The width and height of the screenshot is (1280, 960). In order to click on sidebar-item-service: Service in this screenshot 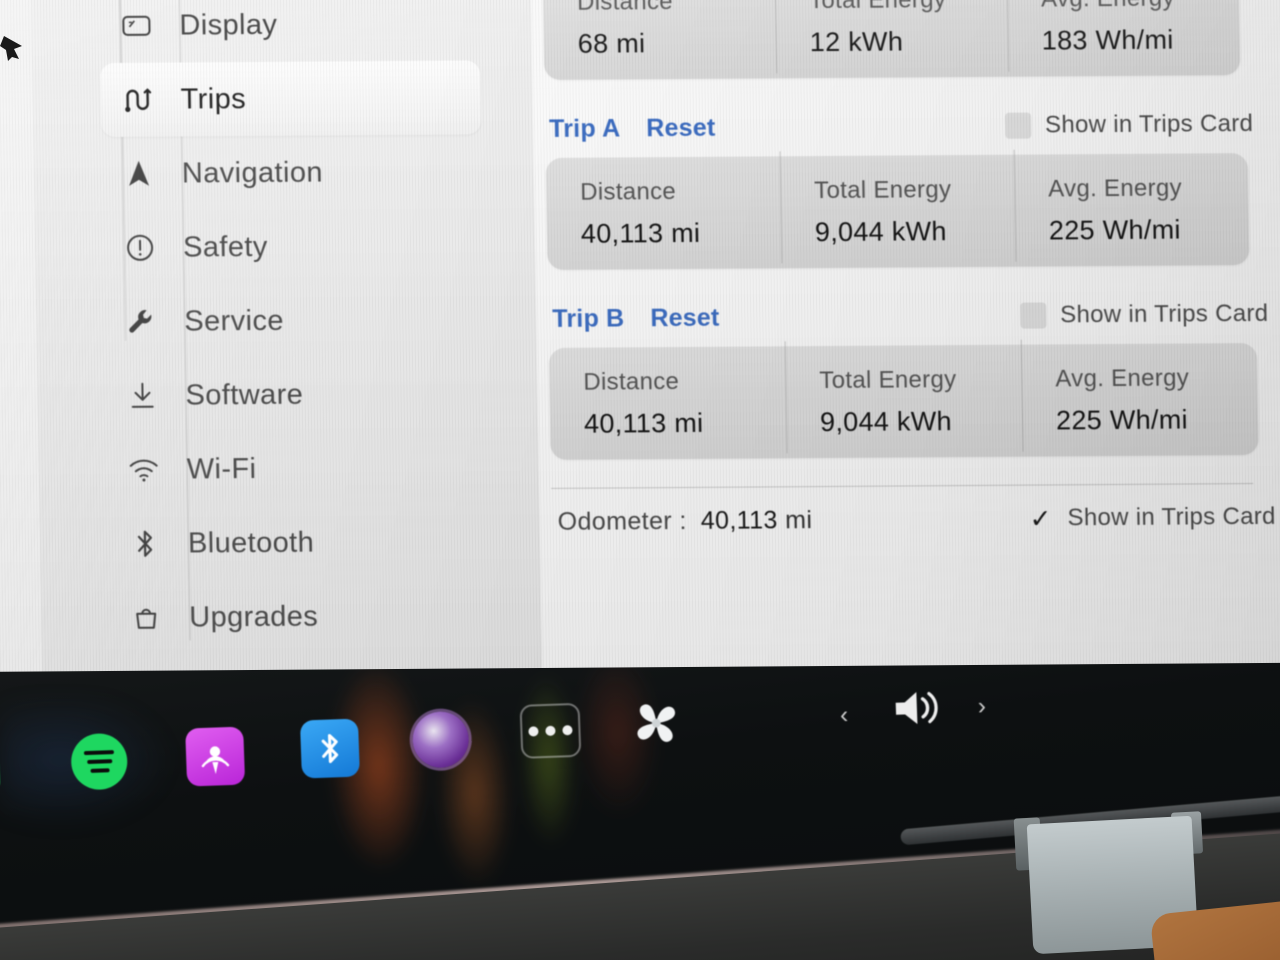, I will do `click(294, 320)`.